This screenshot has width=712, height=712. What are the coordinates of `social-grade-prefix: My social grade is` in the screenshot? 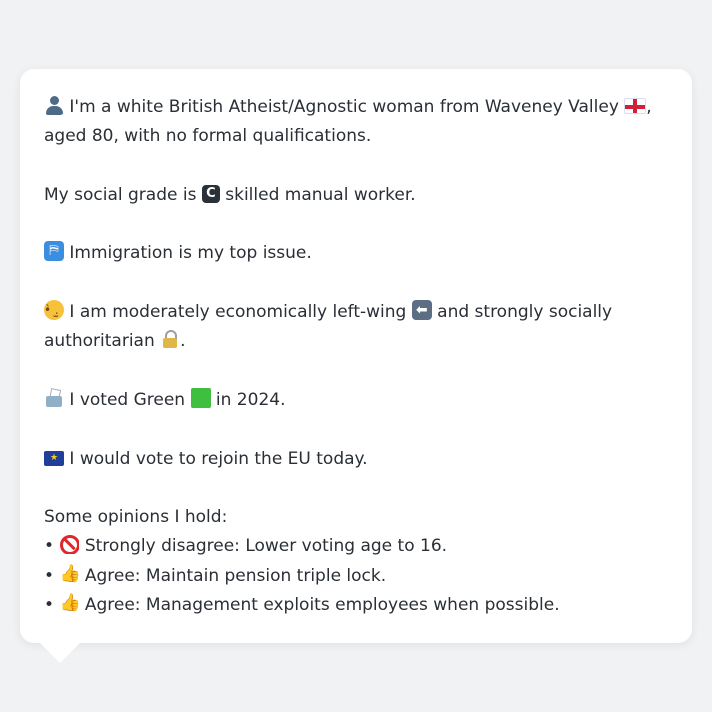 It's located at (120, 194).